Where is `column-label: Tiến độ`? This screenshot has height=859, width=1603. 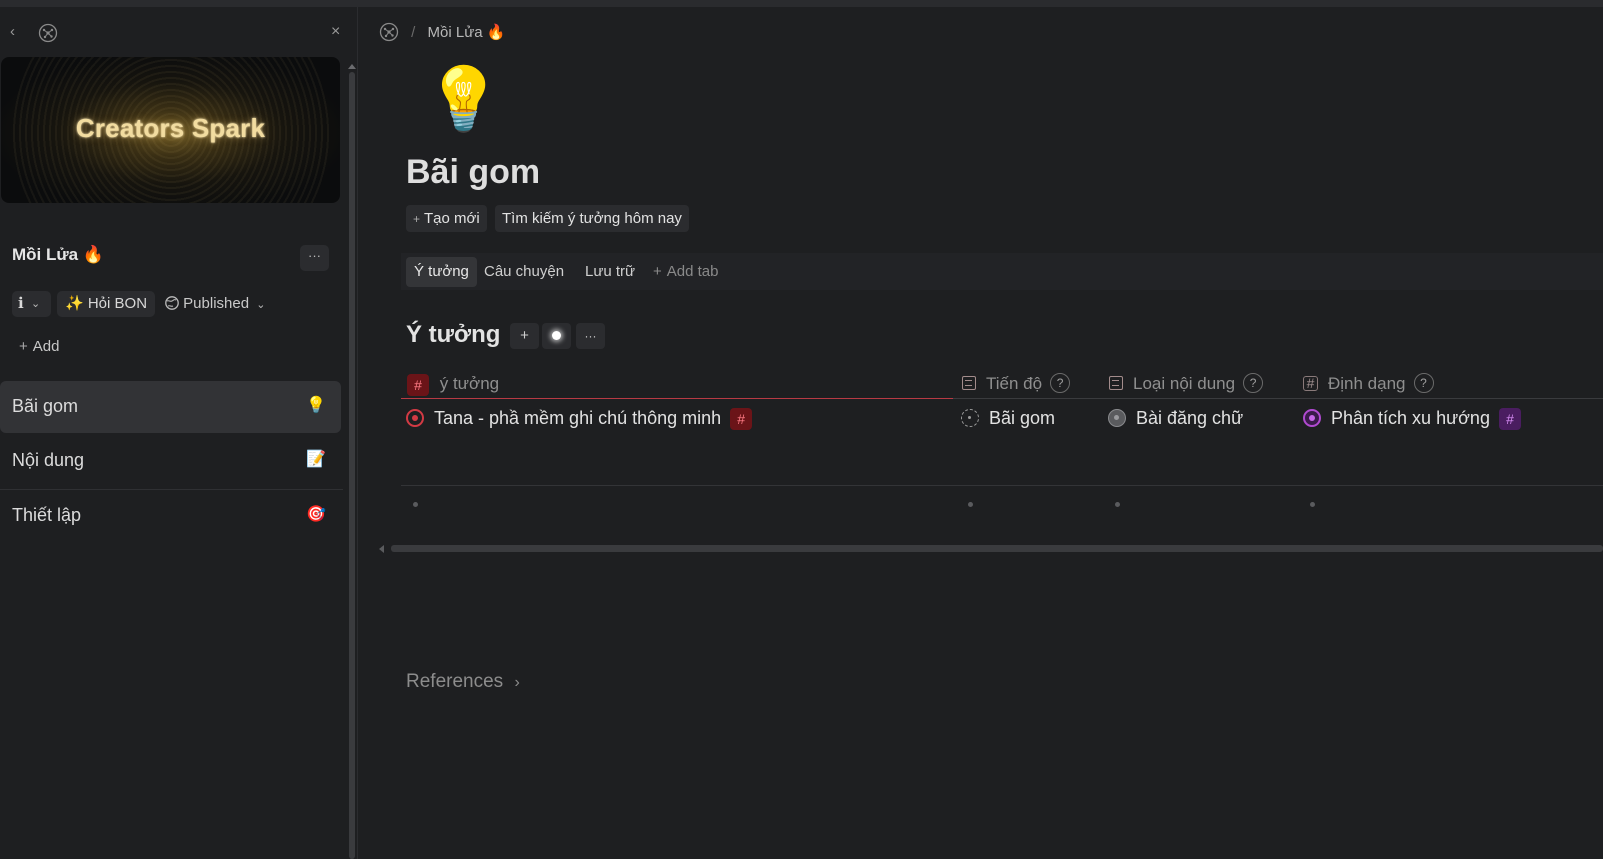
column-label: Tiến độ is located at coordinates (1014, 383).